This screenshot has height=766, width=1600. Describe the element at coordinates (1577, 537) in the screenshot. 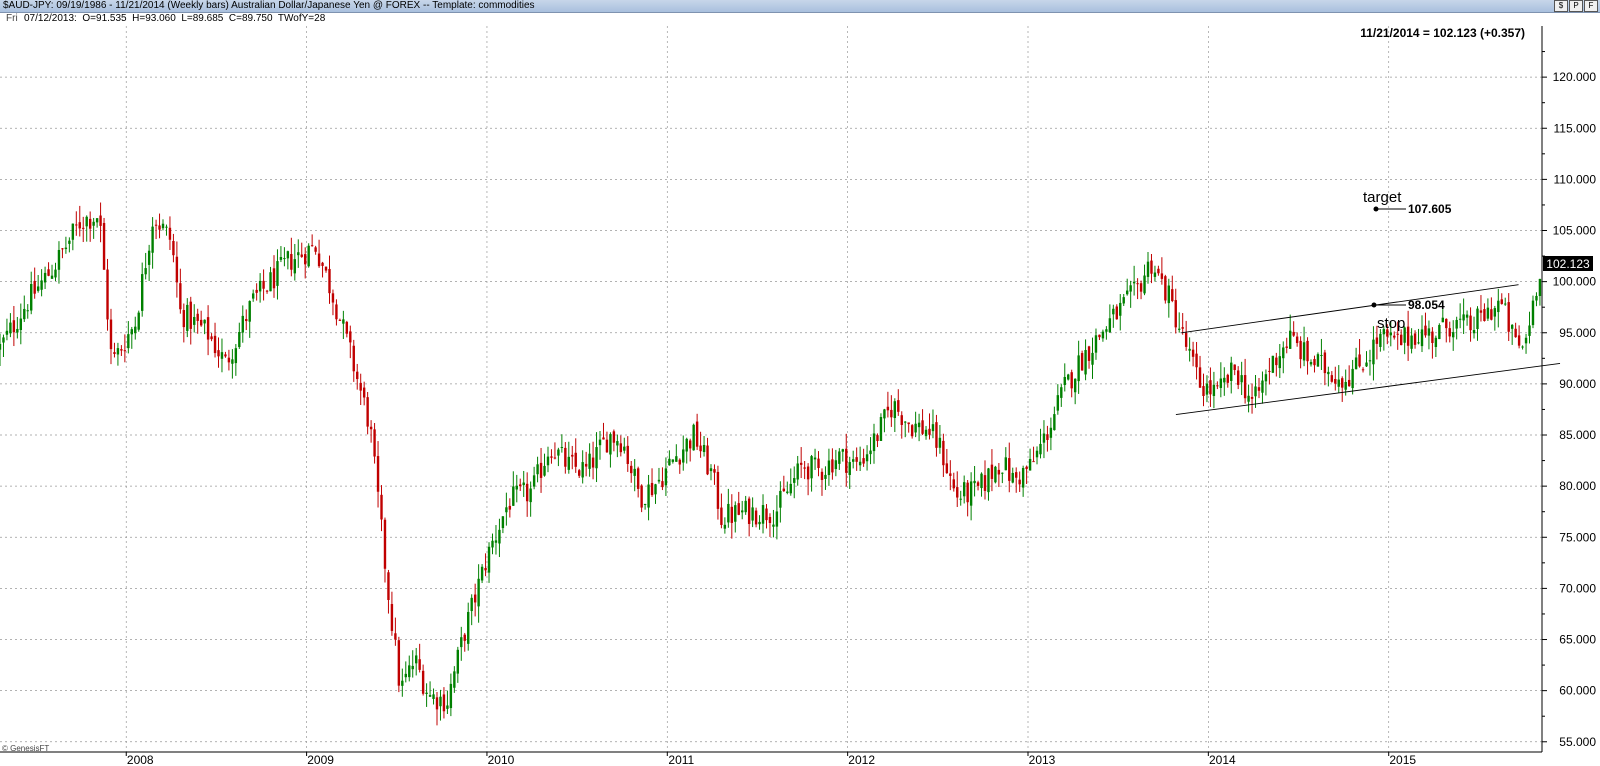

I see `y-tick-label: 75.000` at that location.